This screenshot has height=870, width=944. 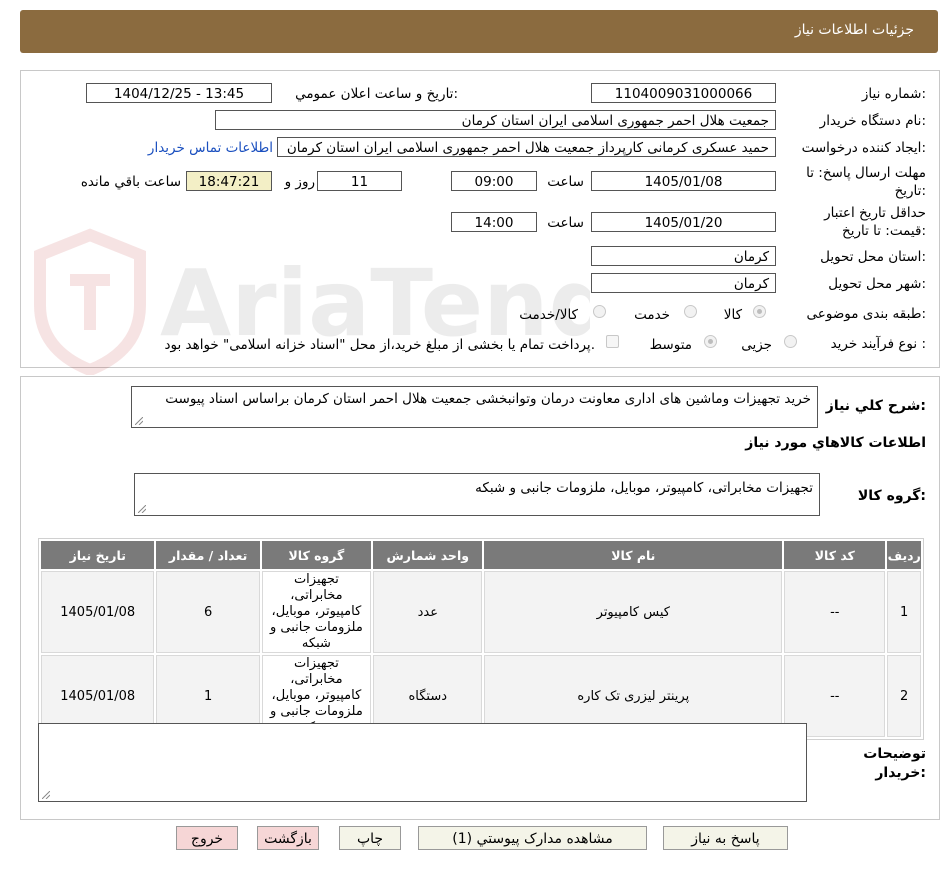 I want to click on goods-group-label: گروه کالا:, so click(x=891, y=496).